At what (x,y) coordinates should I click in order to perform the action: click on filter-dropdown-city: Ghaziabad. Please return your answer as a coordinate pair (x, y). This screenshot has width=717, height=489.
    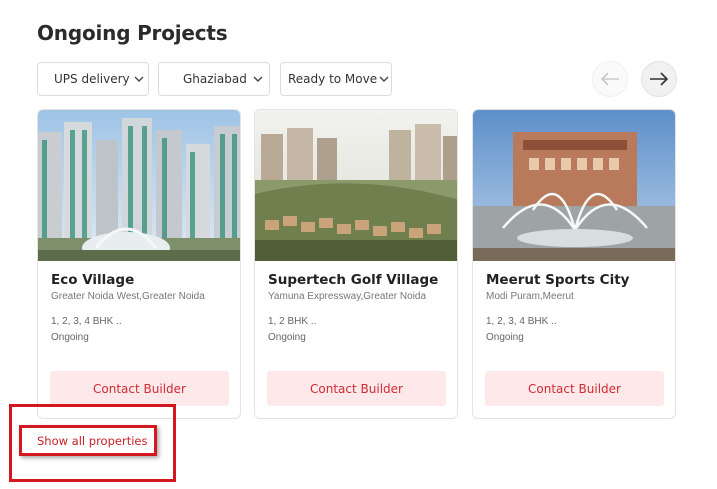
    Looking at the image, I should click on (214, 79).